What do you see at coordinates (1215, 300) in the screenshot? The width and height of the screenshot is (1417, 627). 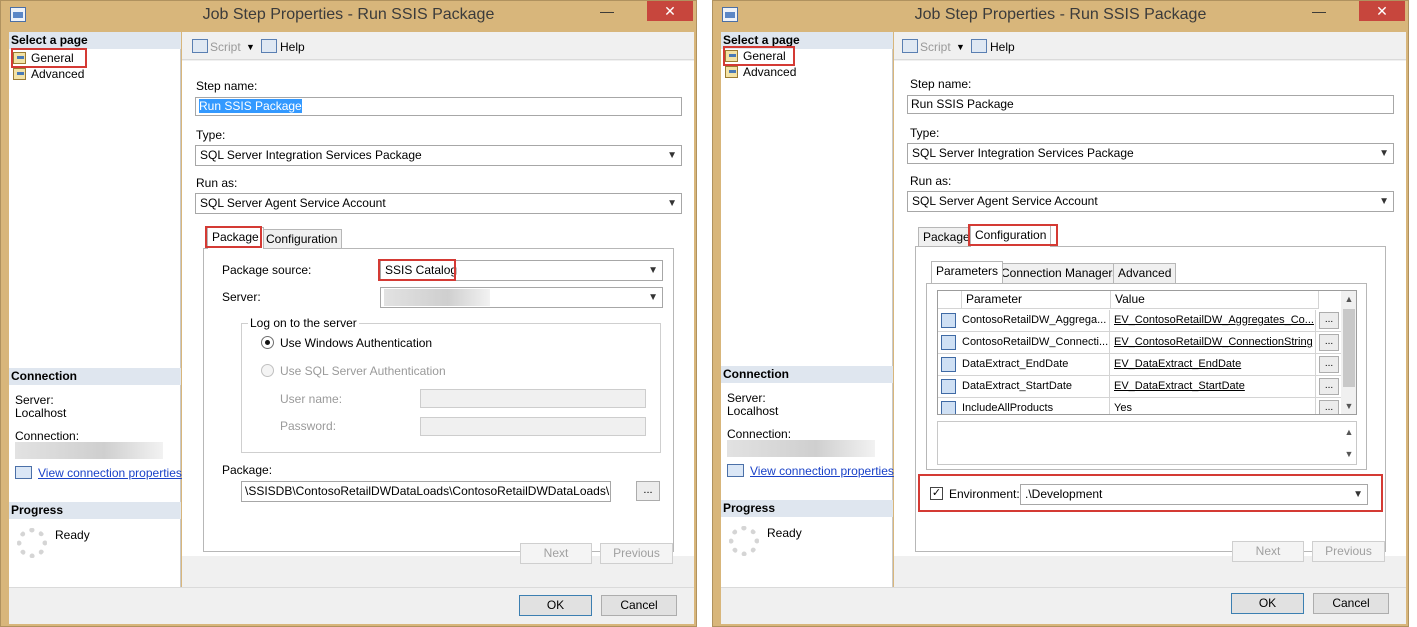 I see `grid-header-value: Value` at bounding box center [1215, 300].